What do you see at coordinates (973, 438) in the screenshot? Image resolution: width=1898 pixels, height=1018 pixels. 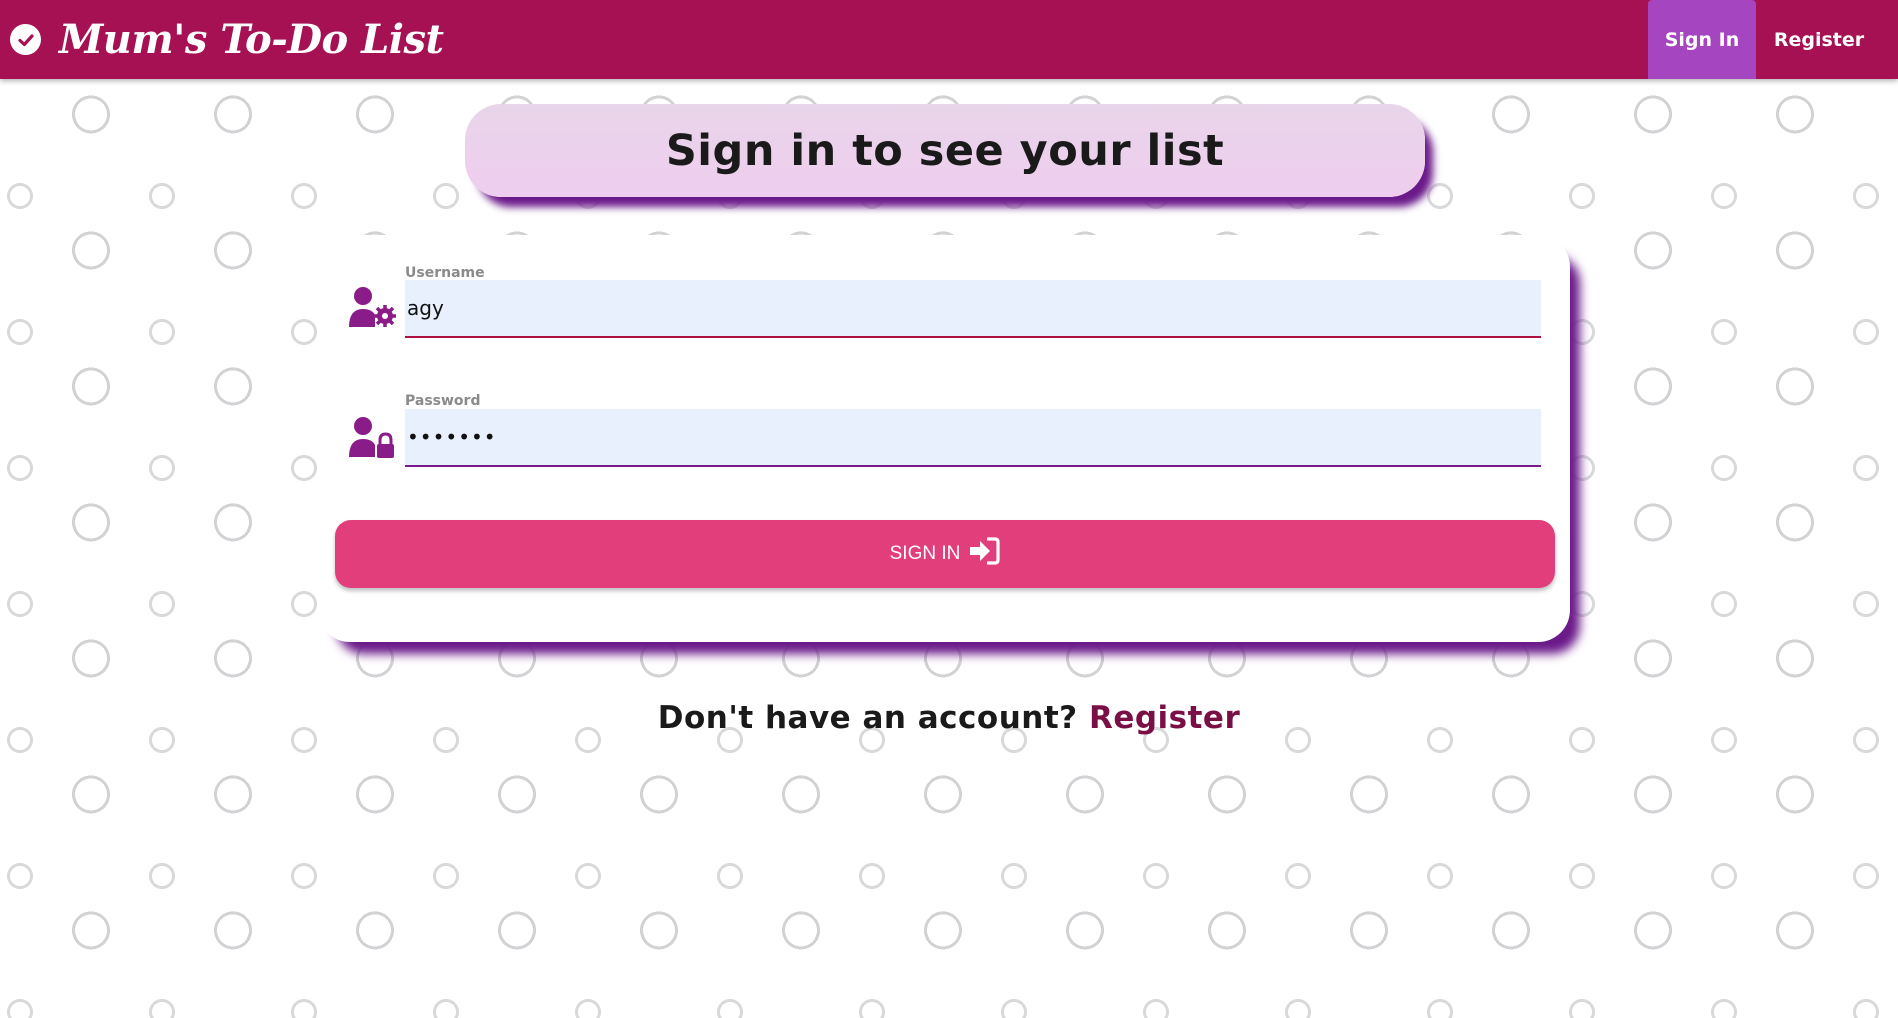 I see `password-input` at bounding box center [973, 438].